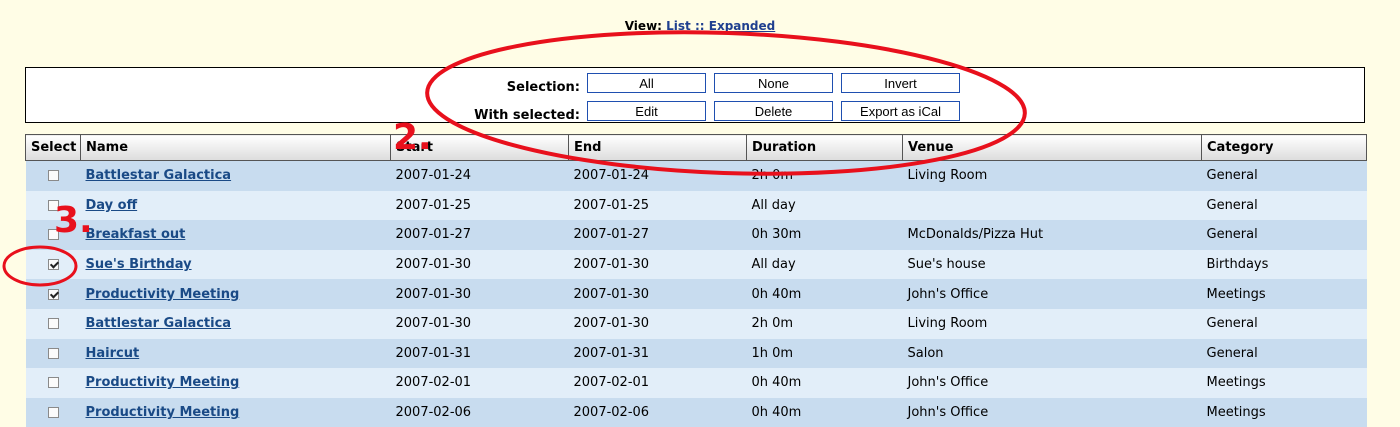  What do you see at coordinates (543, 87) in the screenshot?
I see `selection-label: Selection:` at bounding box center [543, 87].